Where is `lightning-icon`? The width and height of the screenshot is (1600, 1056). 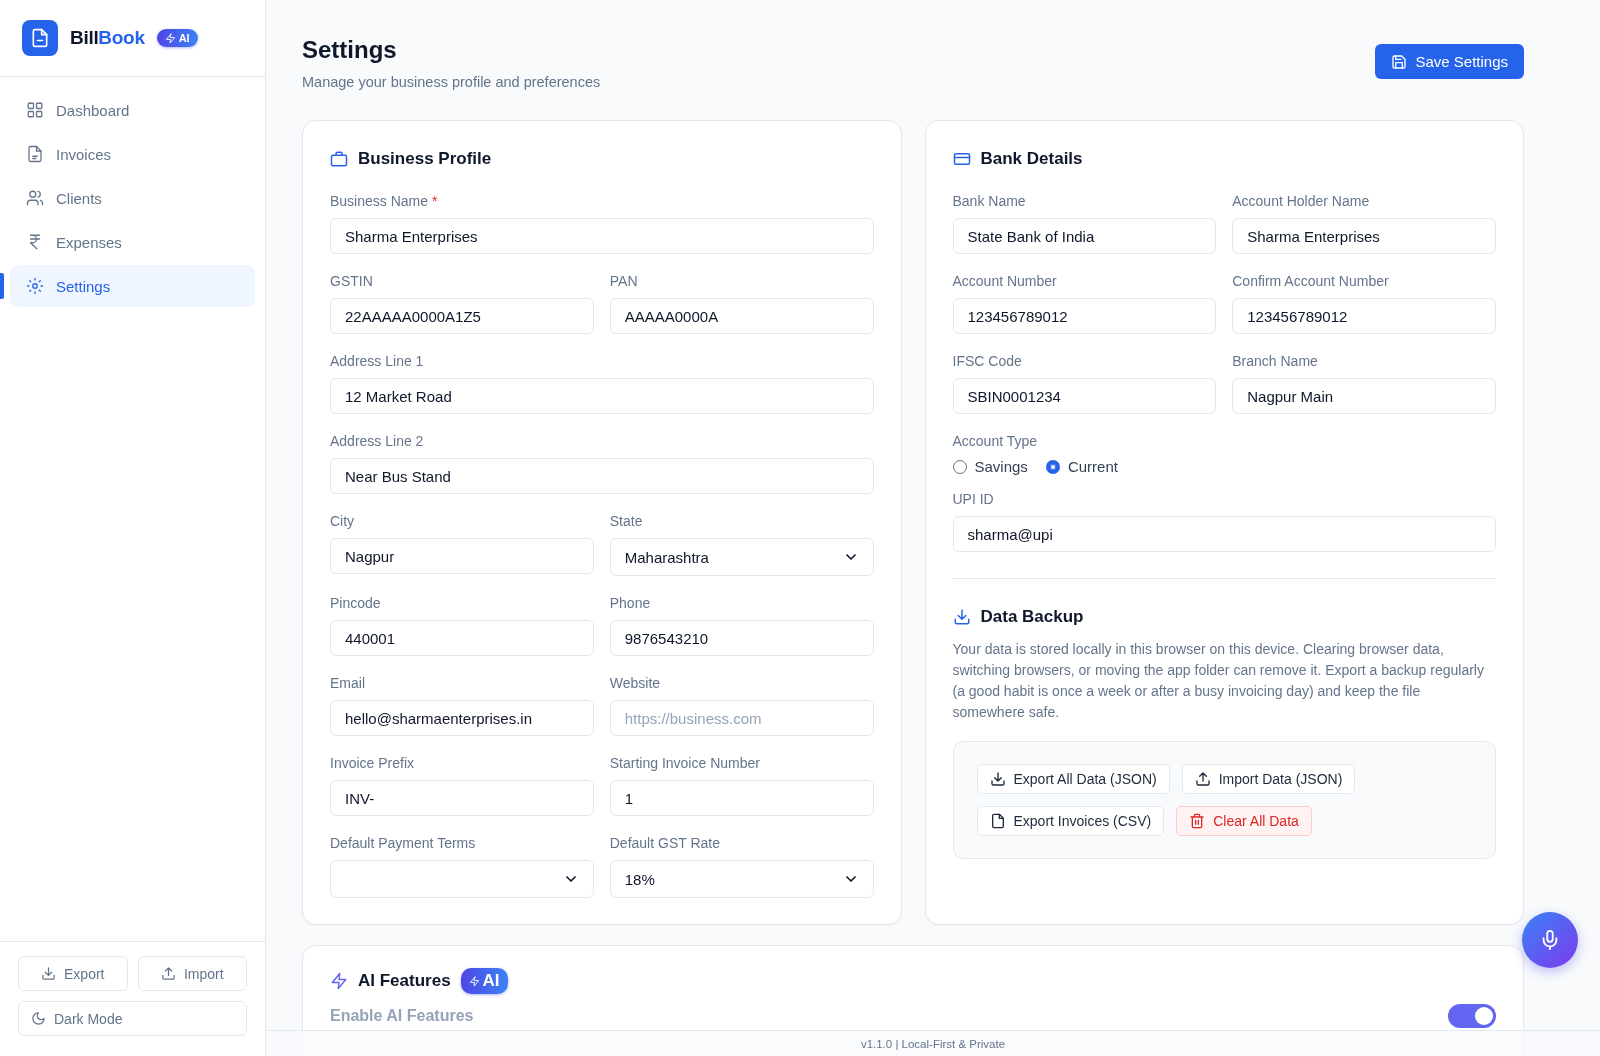 lightning-icon is located at coordinates (339, 981).